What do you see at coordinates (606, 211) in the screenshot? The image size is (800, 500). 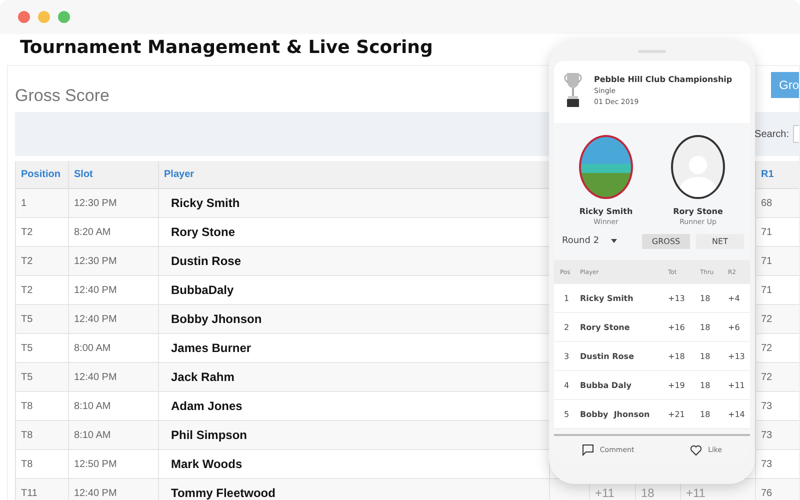 I see `podium-name: Ricky Smith` at bounding box center [606, 211].